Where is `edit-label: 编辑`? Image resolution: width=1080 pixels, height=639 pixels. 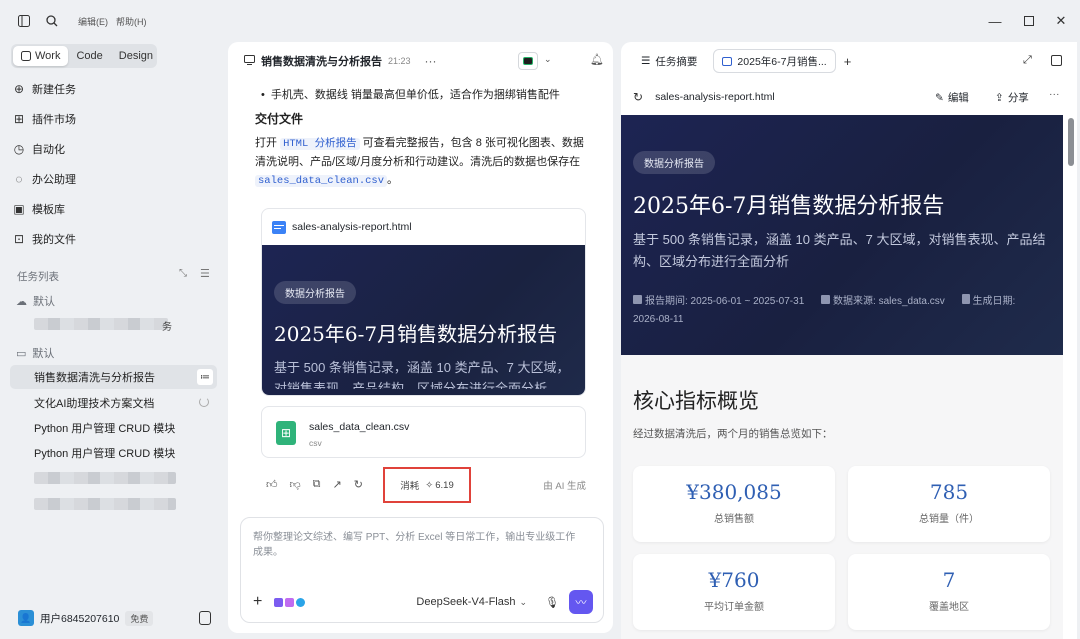
edit-label: 编辑 is located at coordinates (958, 98).